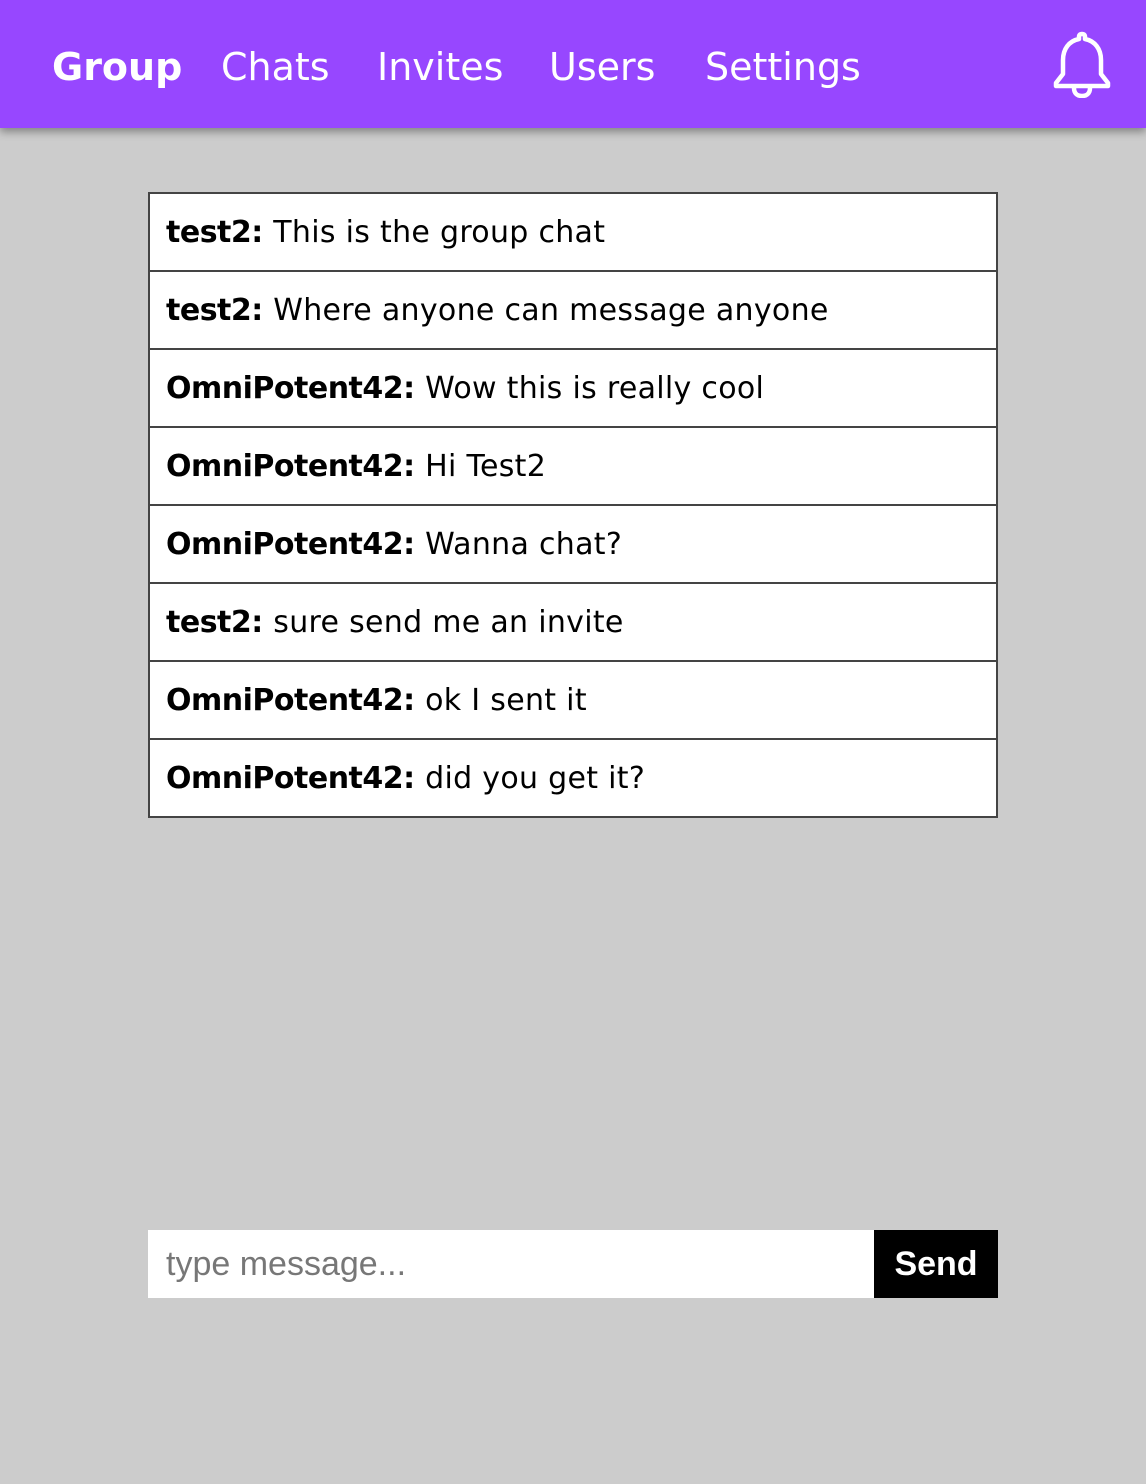 The height and width of the screenshot is (1484, 1146). What do you see at coordinates (486, 466) in the screenshot?
I see `message-text: Hi Test2` at bounding box center [486, 466].